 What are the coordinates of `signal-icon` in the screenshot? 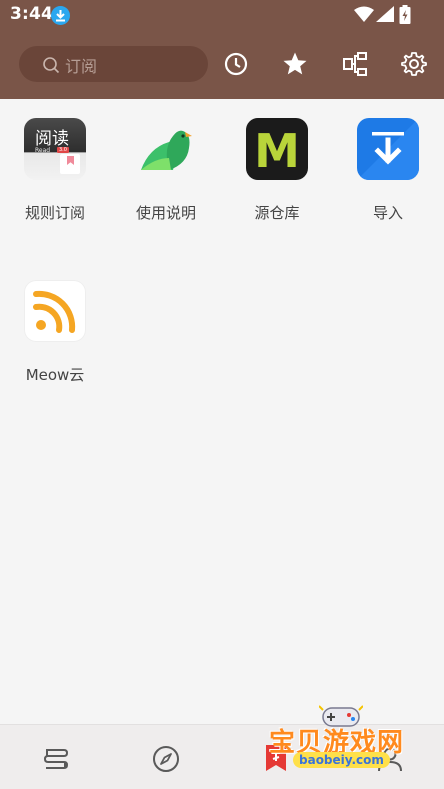 It's located at (385, 16).